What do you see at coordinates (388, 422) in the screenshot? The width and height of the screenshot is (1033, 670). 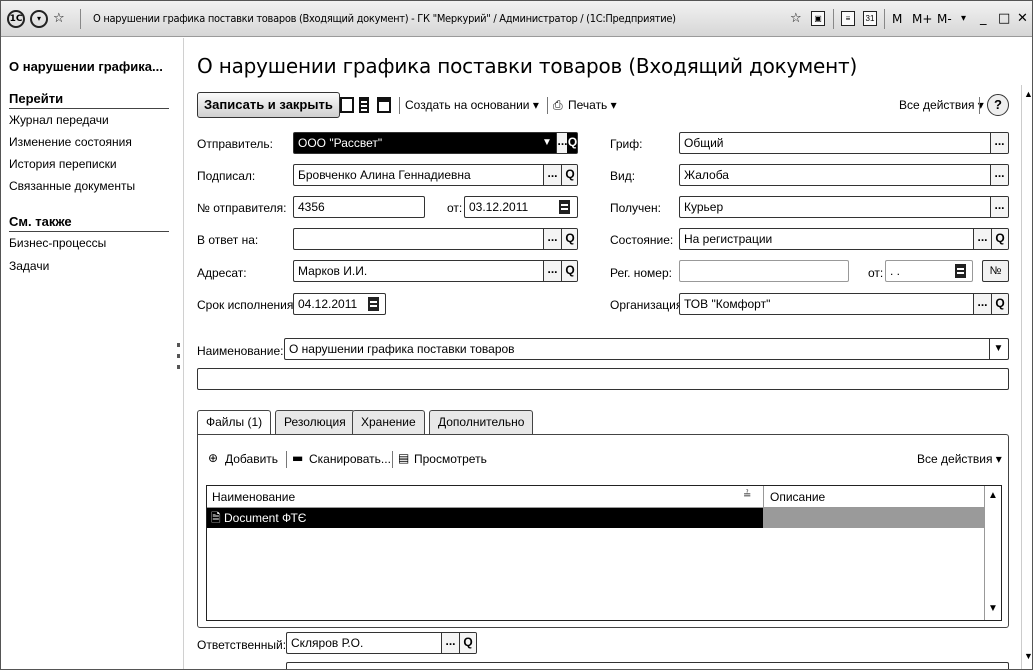 I see `tab-storage: Хранение` at bounding box center [388, 422].